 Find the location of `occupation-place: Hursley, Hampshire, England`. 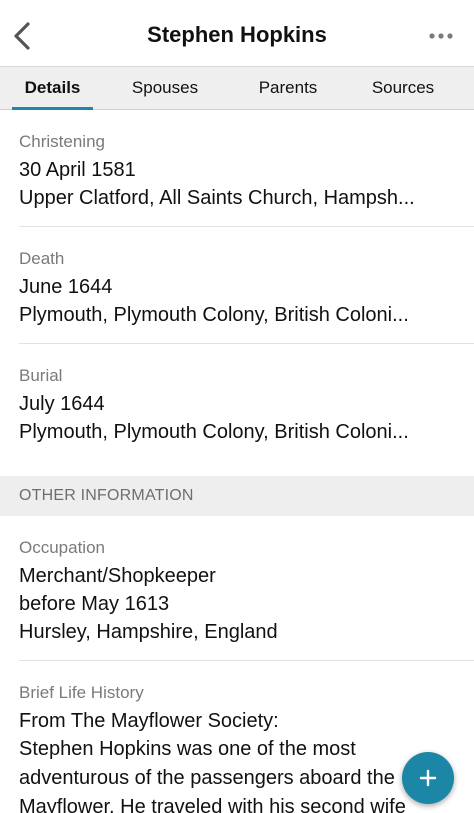

occupation-place: Hursley, Hampshire, England is located at coordinates (148, 632).